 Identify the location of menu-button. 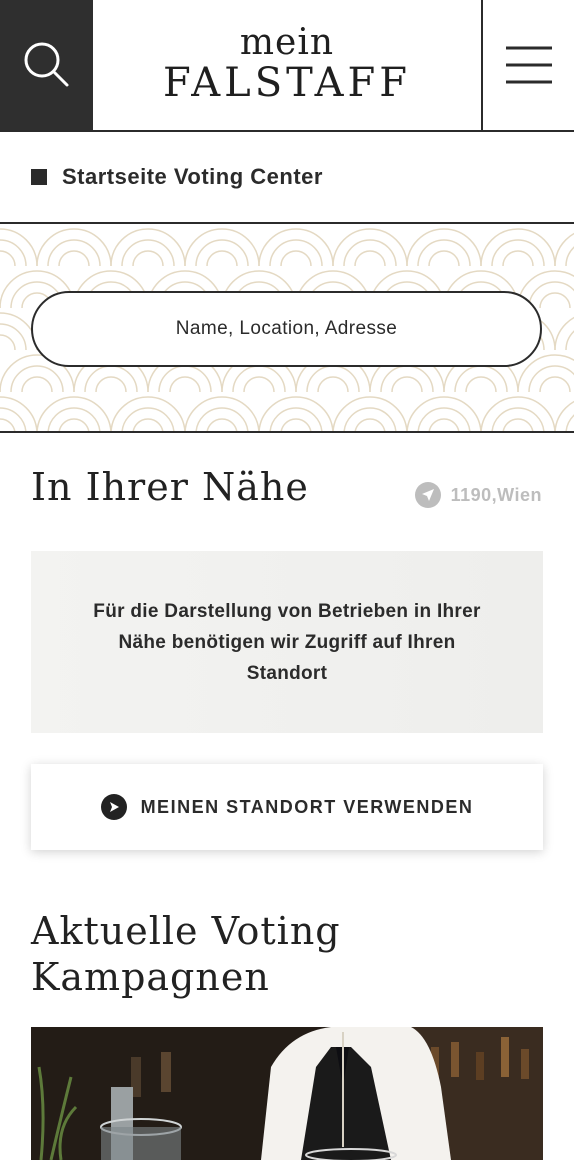
(527, 65).